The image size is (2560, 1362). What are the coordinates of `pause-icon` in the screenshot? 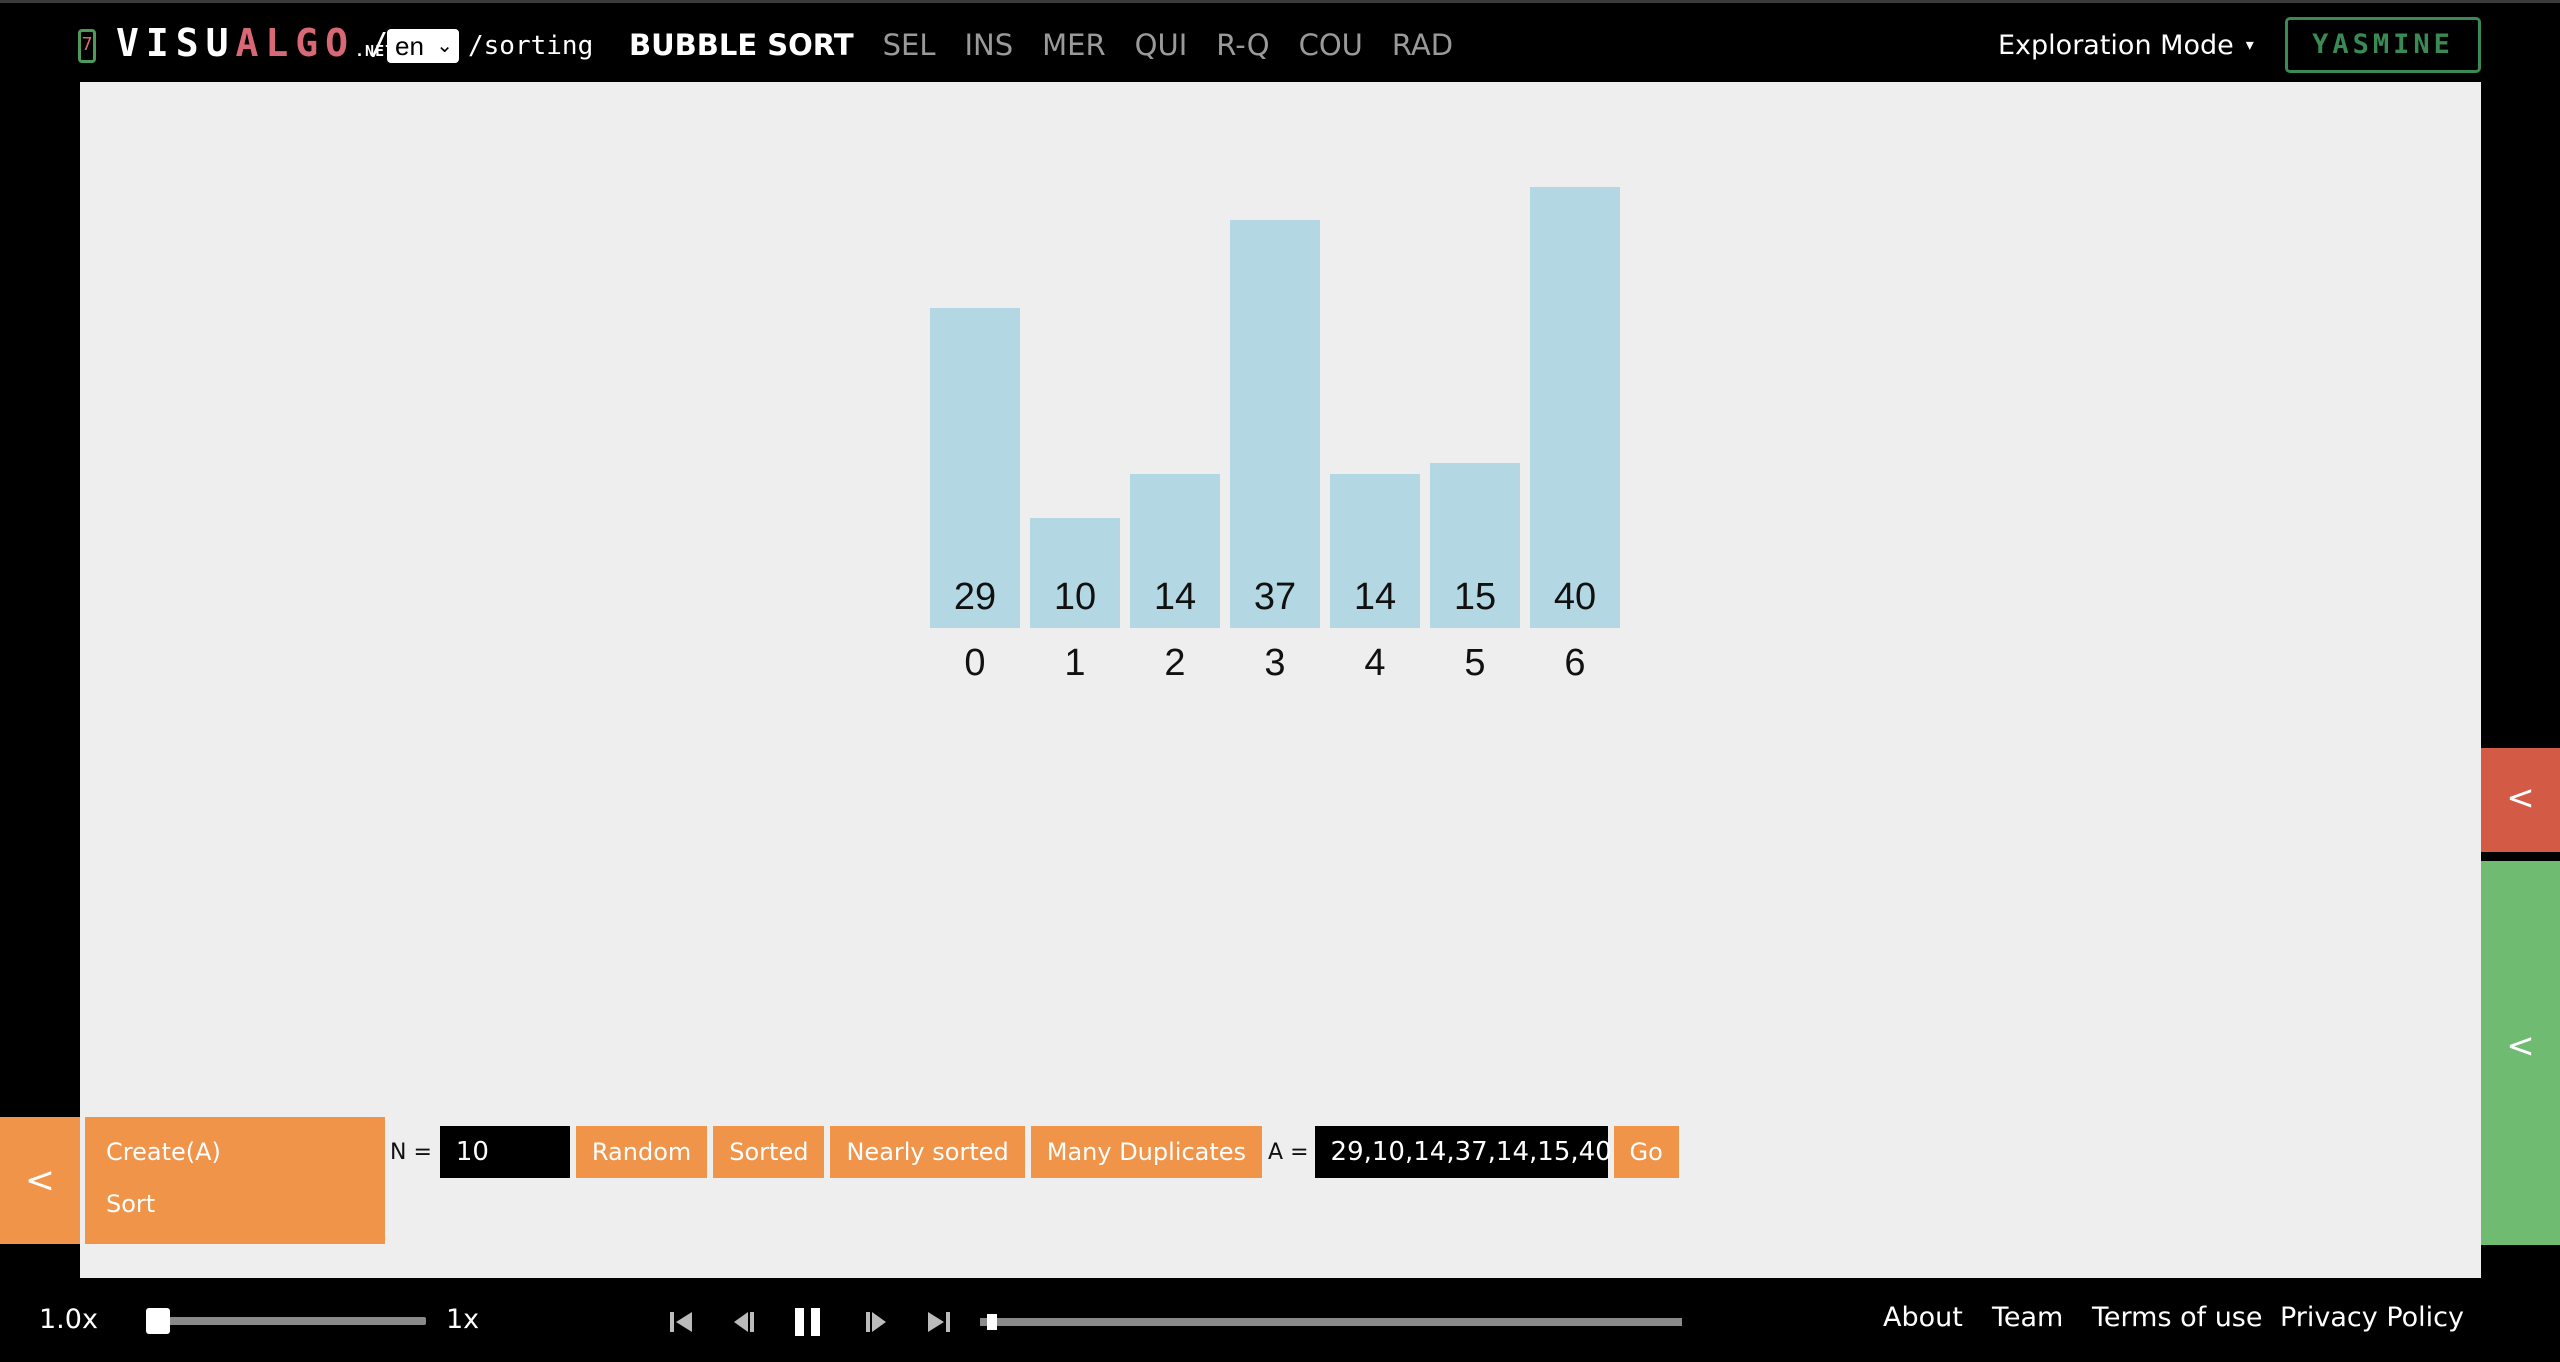 It's located at (808, 1322).